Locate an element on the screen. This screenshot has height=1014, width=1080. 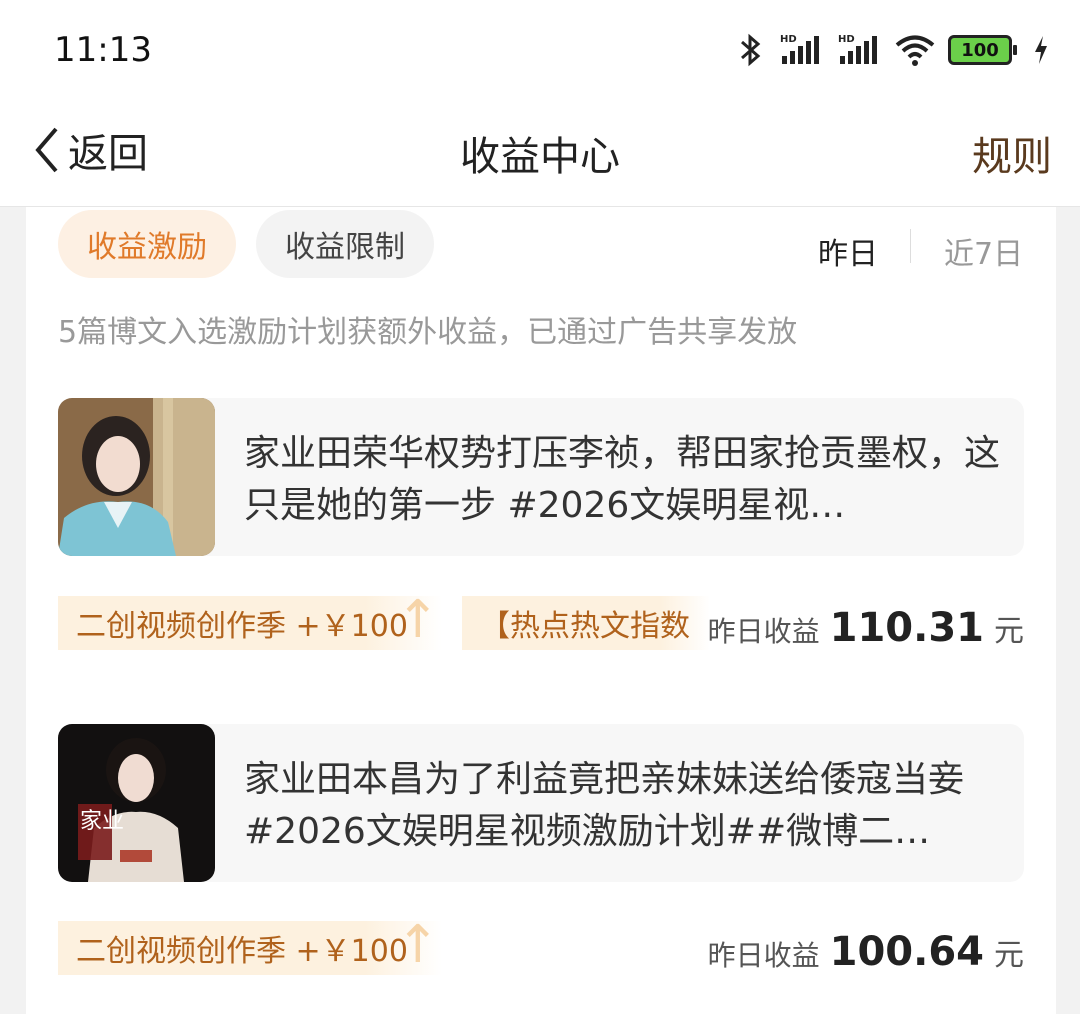
yesterday-earnings: 昨日收益 110.31 元 is located at coordinates (866, 628).